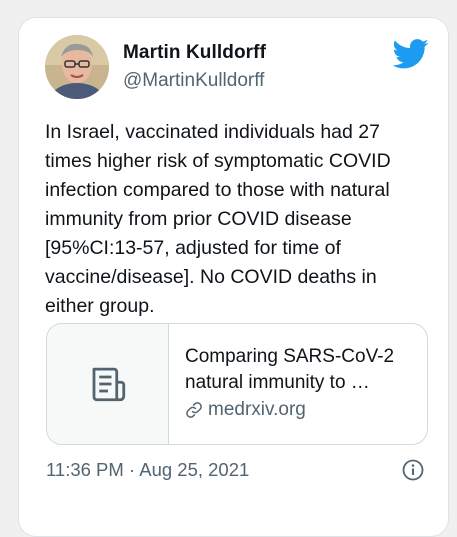 The height and width of the screenshot is (537, 457). Describe the element at coordinates (194, 410) in the screenshot. I see `link-icon` at that location.